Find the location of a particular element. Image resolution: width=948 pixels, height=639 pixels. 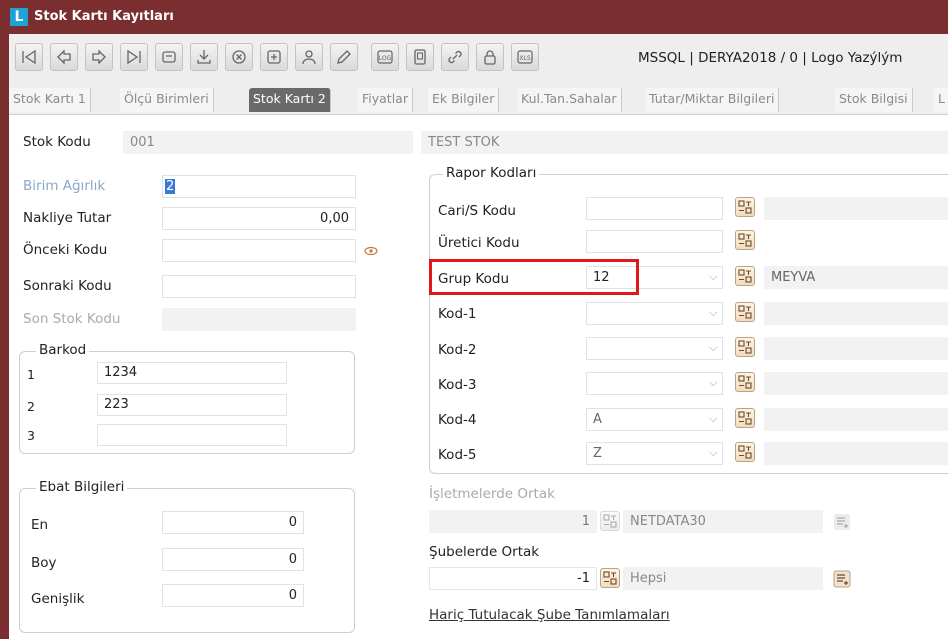

list-add-icon is located at coordinates (842, 579).